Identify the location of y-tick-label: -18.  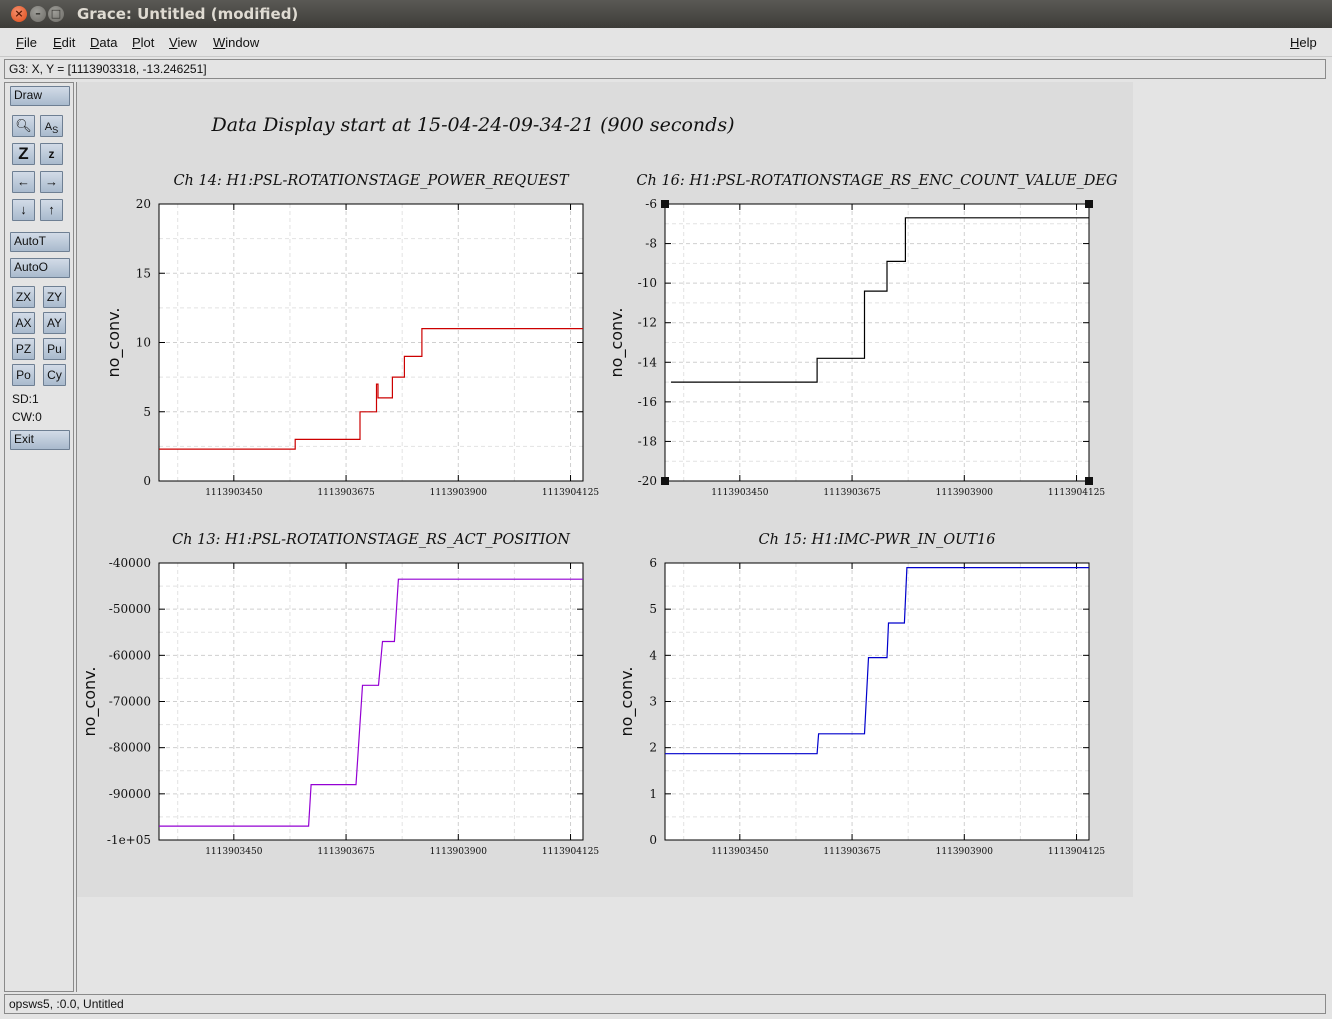
(647, 441).